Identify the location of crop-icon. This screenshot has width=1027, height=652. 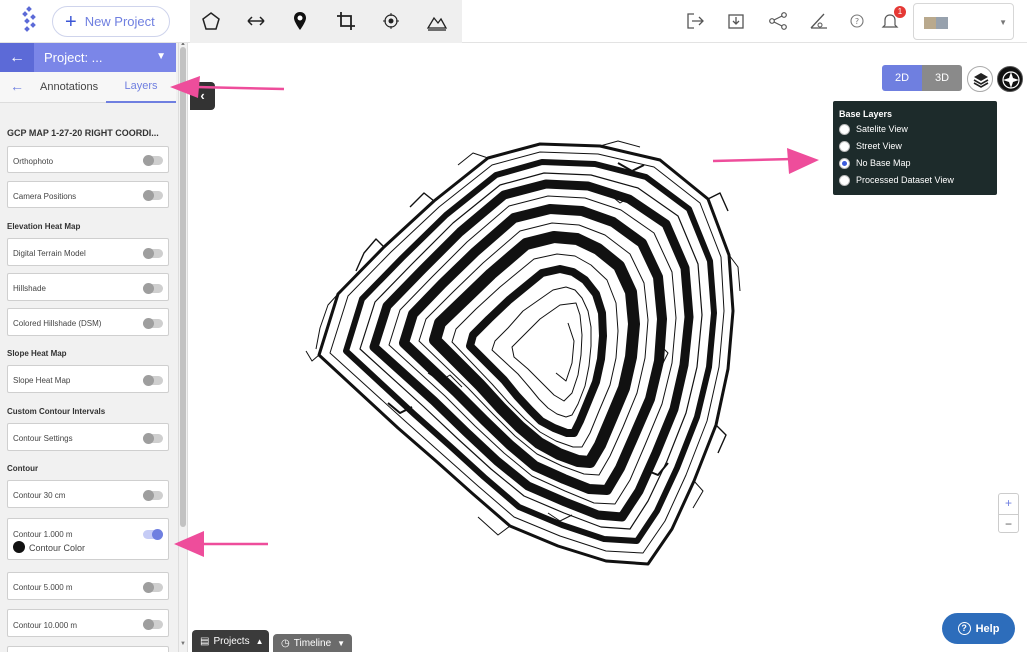
(346, 21).